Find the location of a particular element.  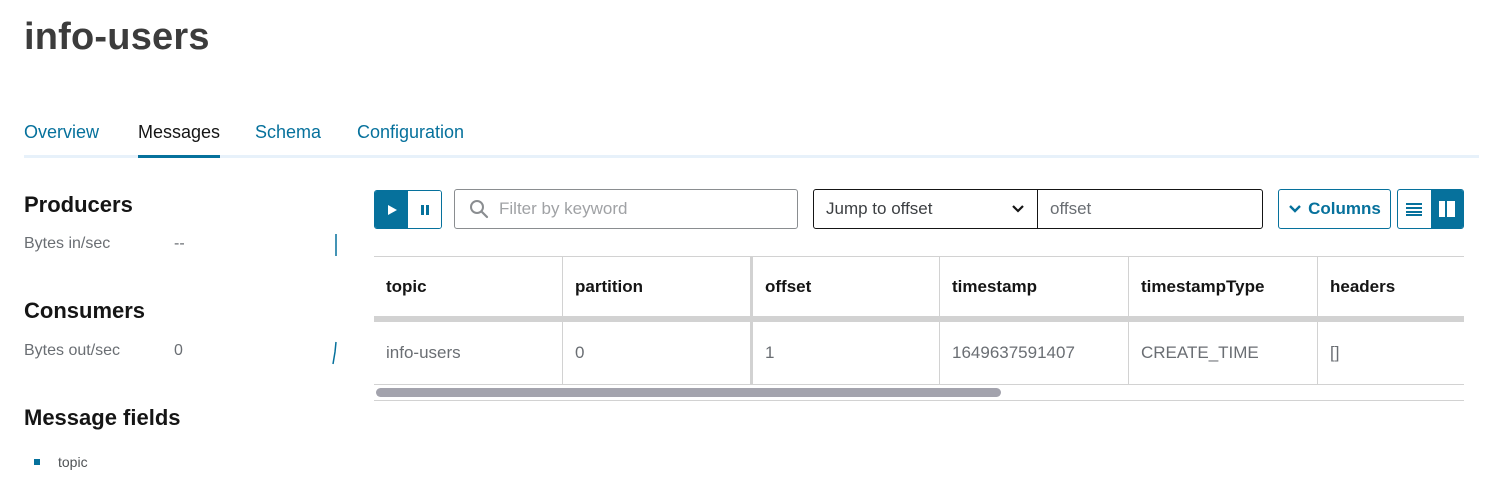

message-field-label: topic is located at coordinates (73, 462).